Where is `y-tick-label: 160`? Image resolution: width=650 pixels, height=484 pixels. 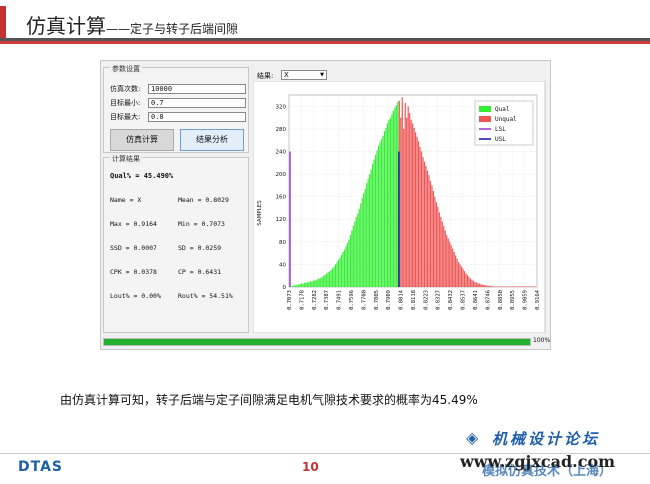
y-tick-label: 160 is located at coordinates (281, 198).